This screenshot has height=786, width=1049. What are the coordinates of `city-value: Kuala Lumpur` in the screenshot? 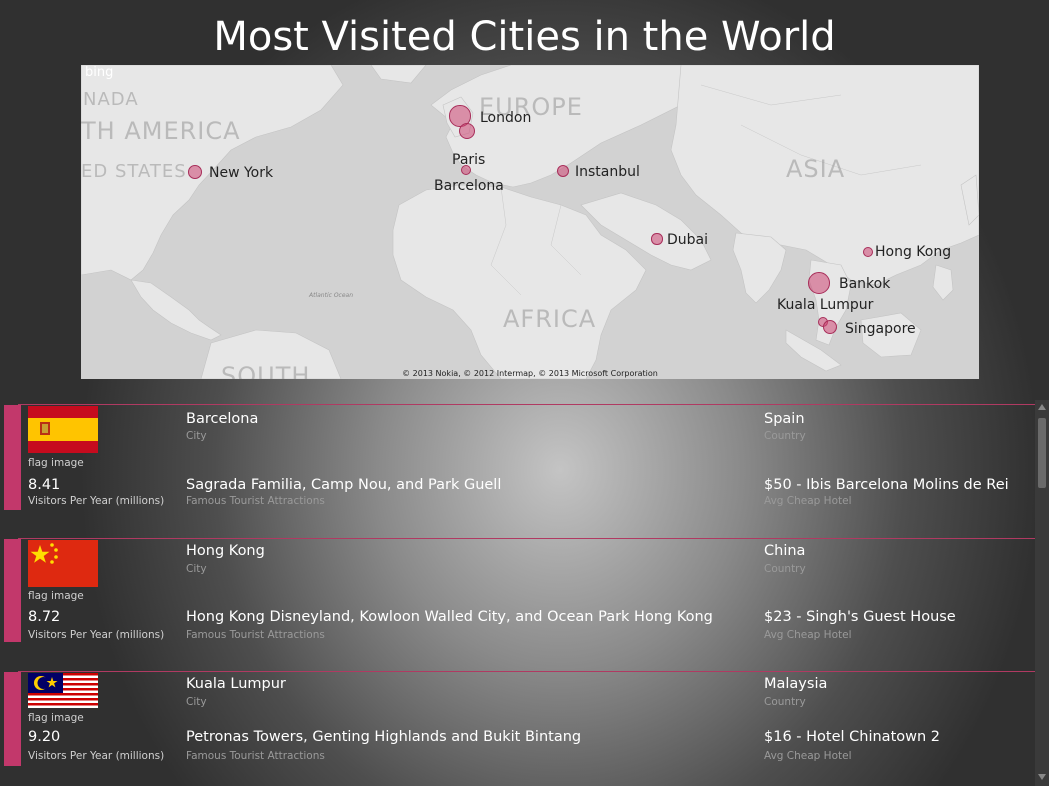 It's located at (236, 684).